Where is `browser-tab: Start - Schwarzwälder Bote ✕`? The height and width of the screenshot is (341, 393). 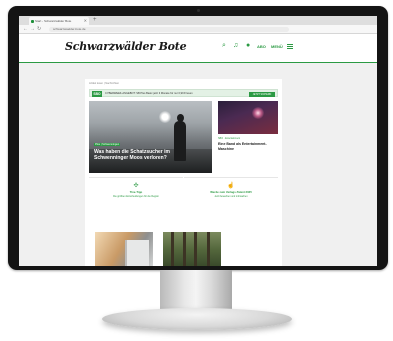 browser-tab: Start - Schwarzwälder Bote ✕ is located at coordinates (59, 21).